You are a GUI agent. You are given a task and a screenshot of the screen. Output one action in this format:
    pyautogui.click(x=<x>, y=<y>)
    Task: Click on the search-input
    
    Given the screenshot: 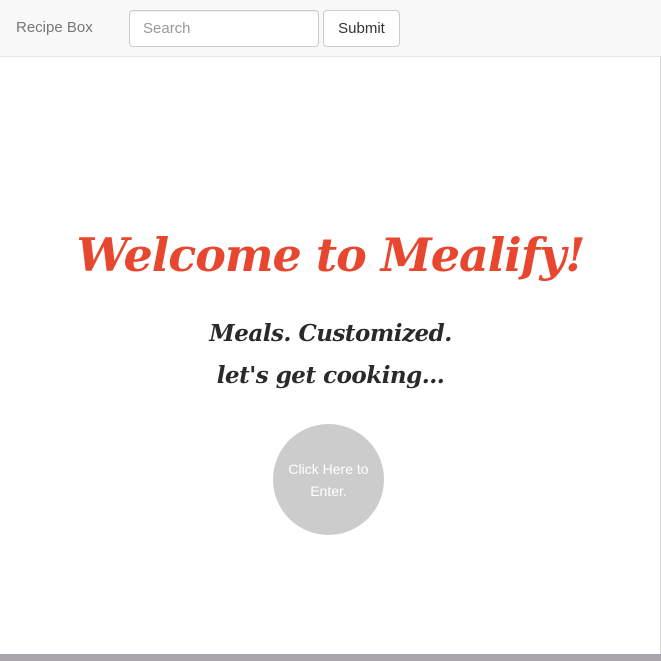 What is the action you would take?
    pyautogui.click(x=224, y=28)
    